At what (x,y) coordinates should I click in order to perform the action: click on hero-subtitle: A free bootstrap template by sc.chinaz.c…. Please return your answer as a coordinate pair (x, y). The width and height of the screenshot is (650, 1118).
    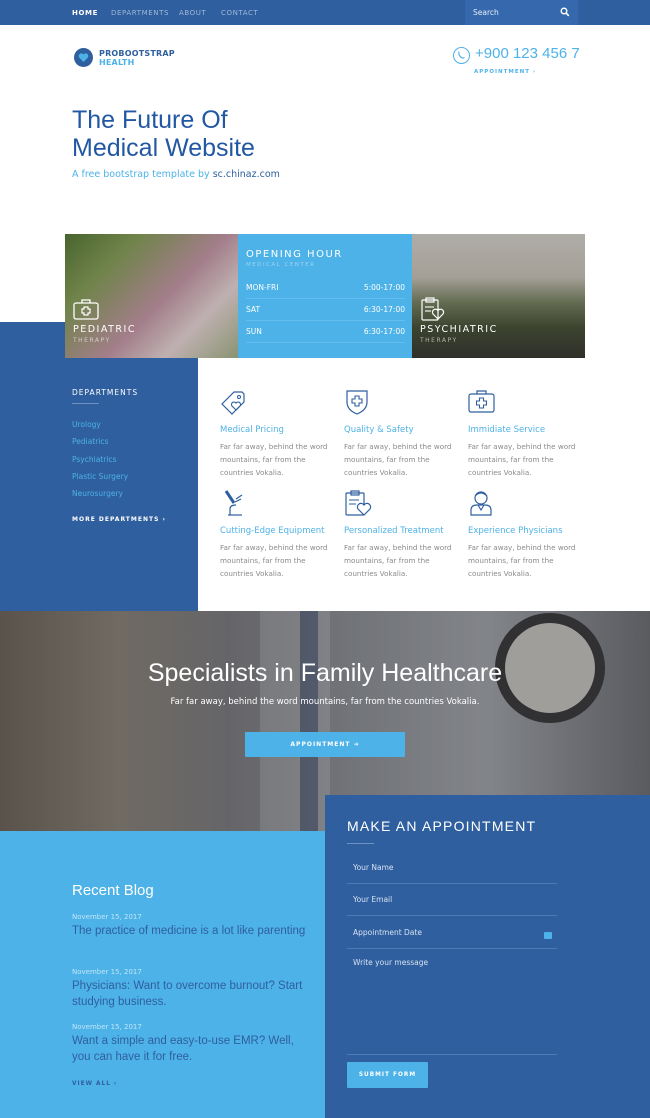
    Looking at the image, I should click on (176, 174).